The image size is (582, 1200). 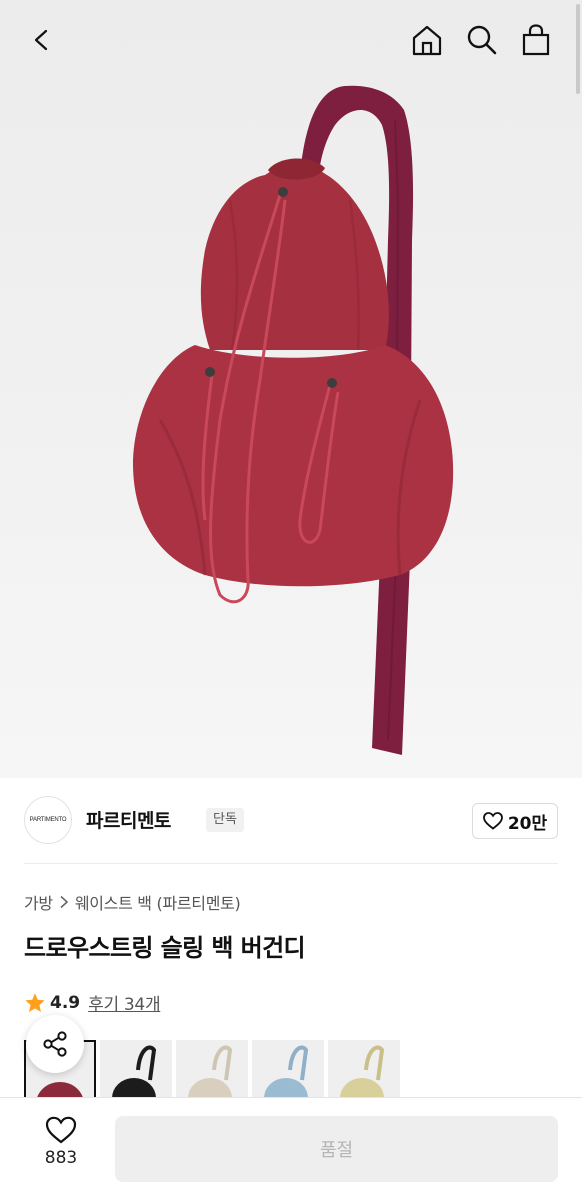 I want to click on color-option-light-blue, so click(x=288, y=1070).